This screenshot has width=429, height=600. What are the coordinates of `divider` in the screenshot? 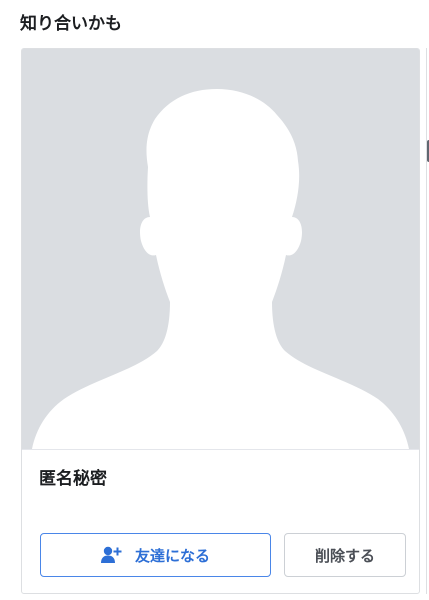 It's located at (220, 449).